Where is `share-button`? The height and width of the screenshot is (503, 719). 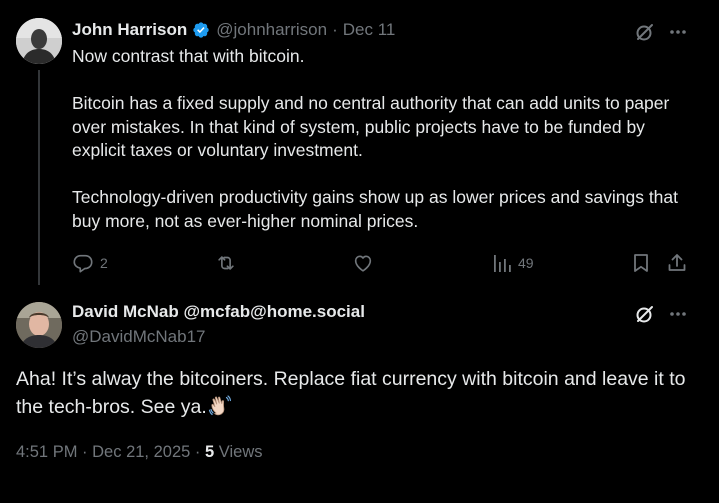 share-button is located at coordinates (677, 263).